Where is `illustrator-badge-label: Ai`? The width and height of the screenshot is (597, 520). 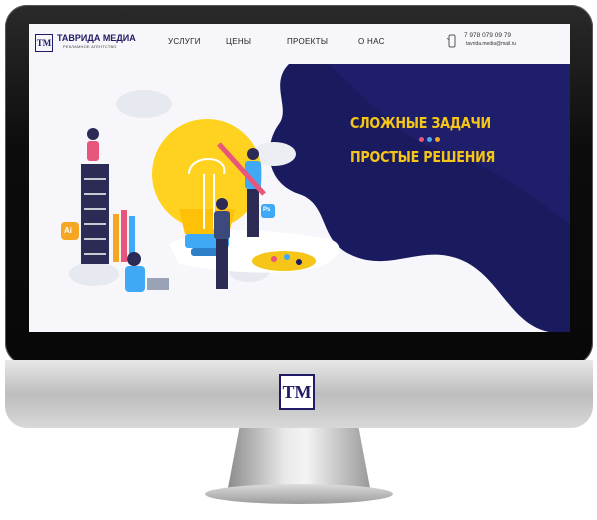 illustrator-badge-label: Ai is located at coordinates (68, 230).